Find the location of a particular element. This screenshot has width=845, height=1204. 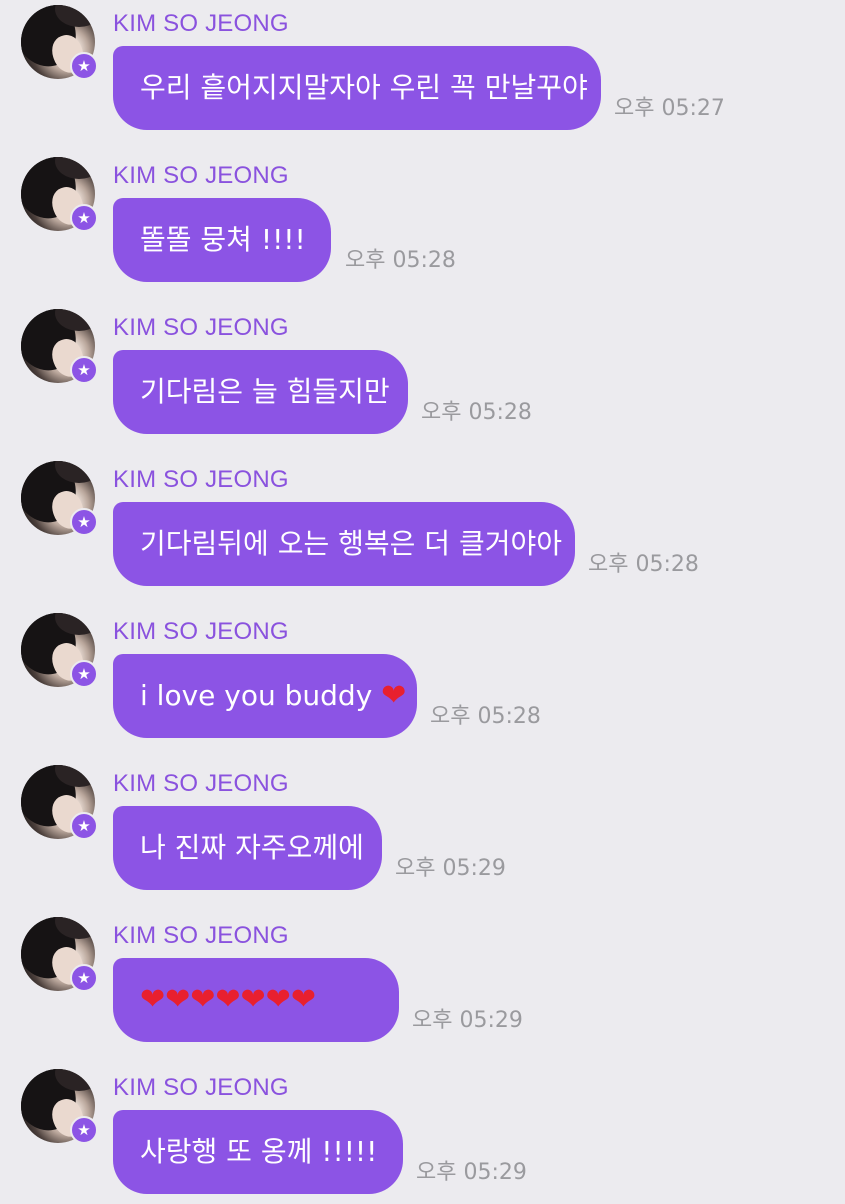

chat-message: ★ KIM SO JEONG 사랑행 또 옹께 !!!!! 오후 05:29 is located at coordinates (422, 1134).